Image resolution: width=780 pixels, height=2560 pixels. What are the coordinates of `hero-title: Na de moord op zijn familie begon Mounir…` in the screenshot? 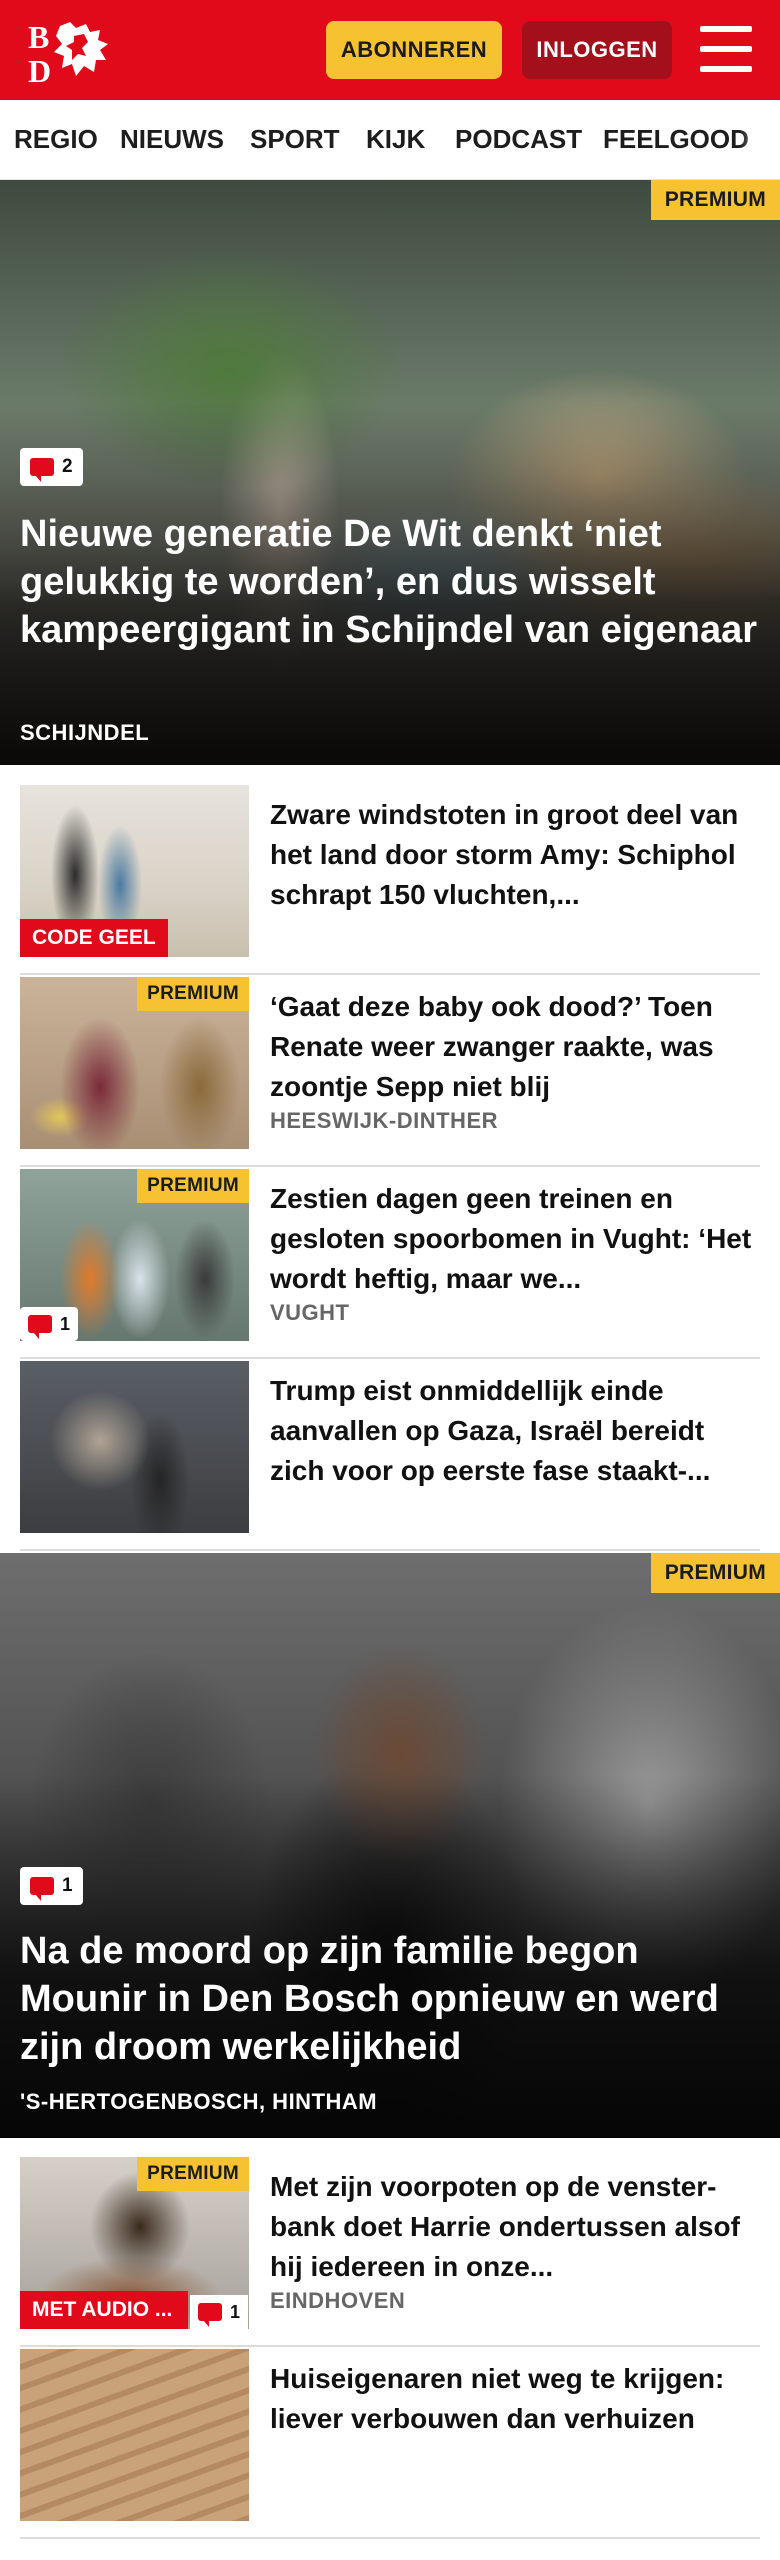 It's located at (390, 1999).